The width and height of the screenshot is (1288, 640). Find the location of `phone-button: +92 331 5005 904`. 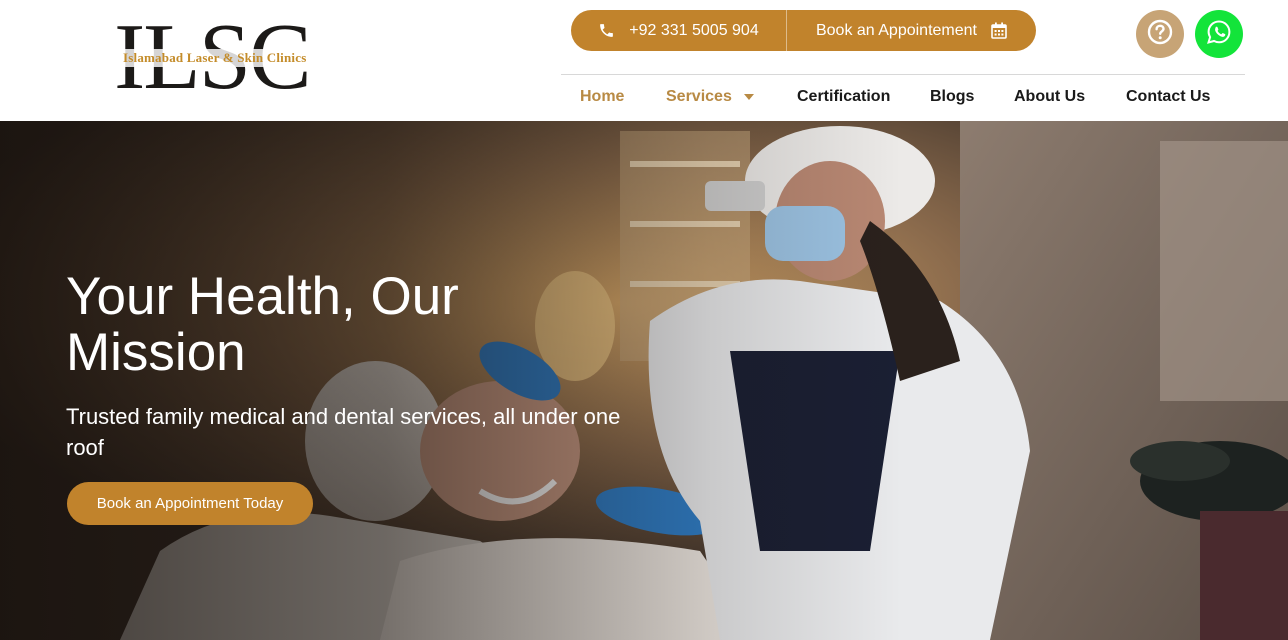

phone-button: +92 331 5005 904 is located at coordinates (679, 30).